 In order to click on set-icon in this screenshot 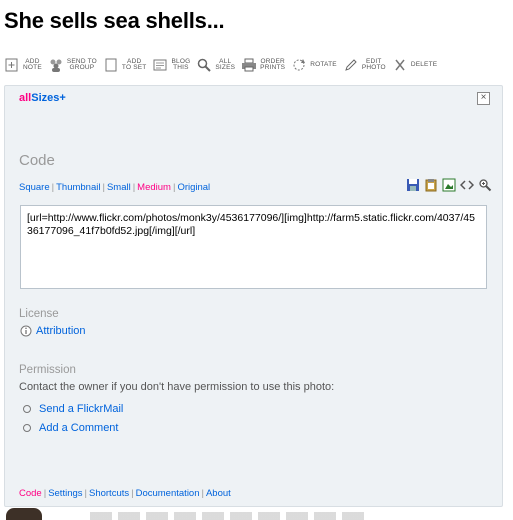, I will do `click(111, 65)`.